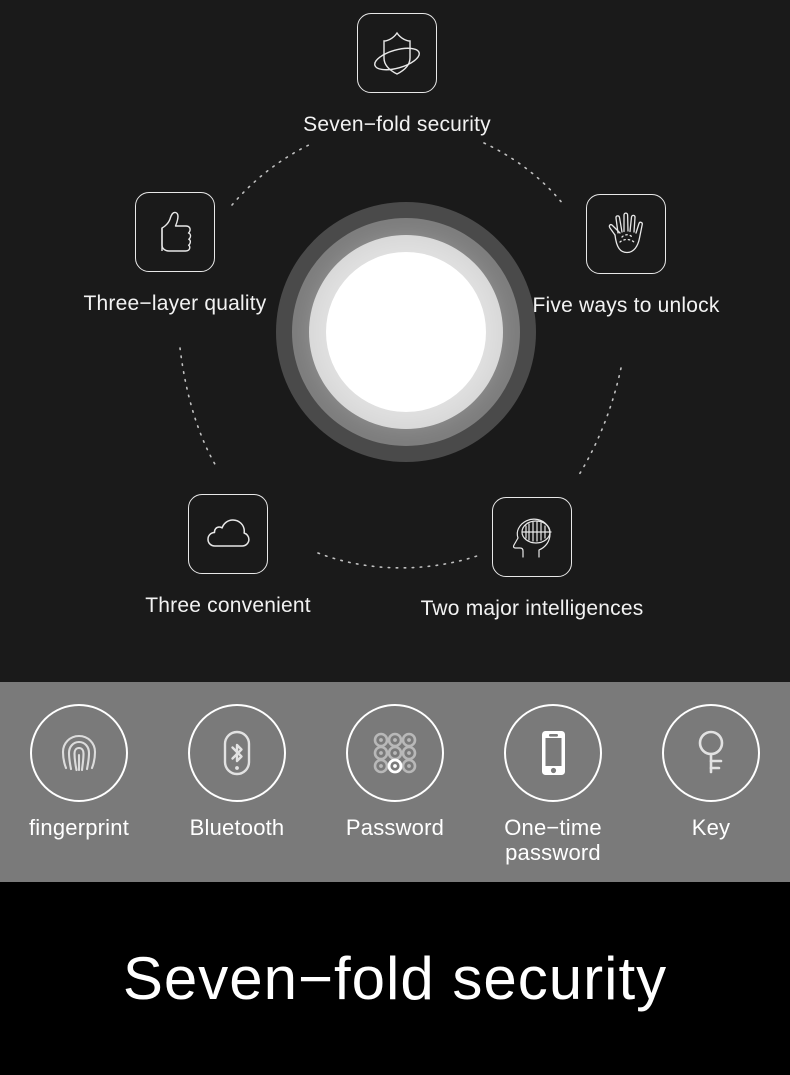  I want to click on feature-two-major-intelligences: Two major intelligences, so click(532, 558).